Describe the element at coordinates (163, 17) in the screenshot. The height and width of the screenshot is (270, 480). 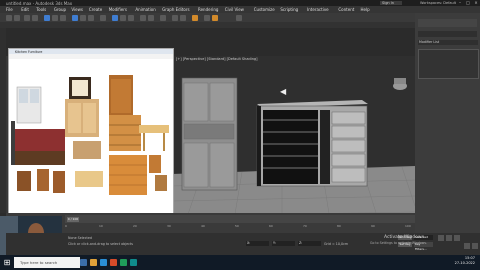
I see `layer-icon` at that location.